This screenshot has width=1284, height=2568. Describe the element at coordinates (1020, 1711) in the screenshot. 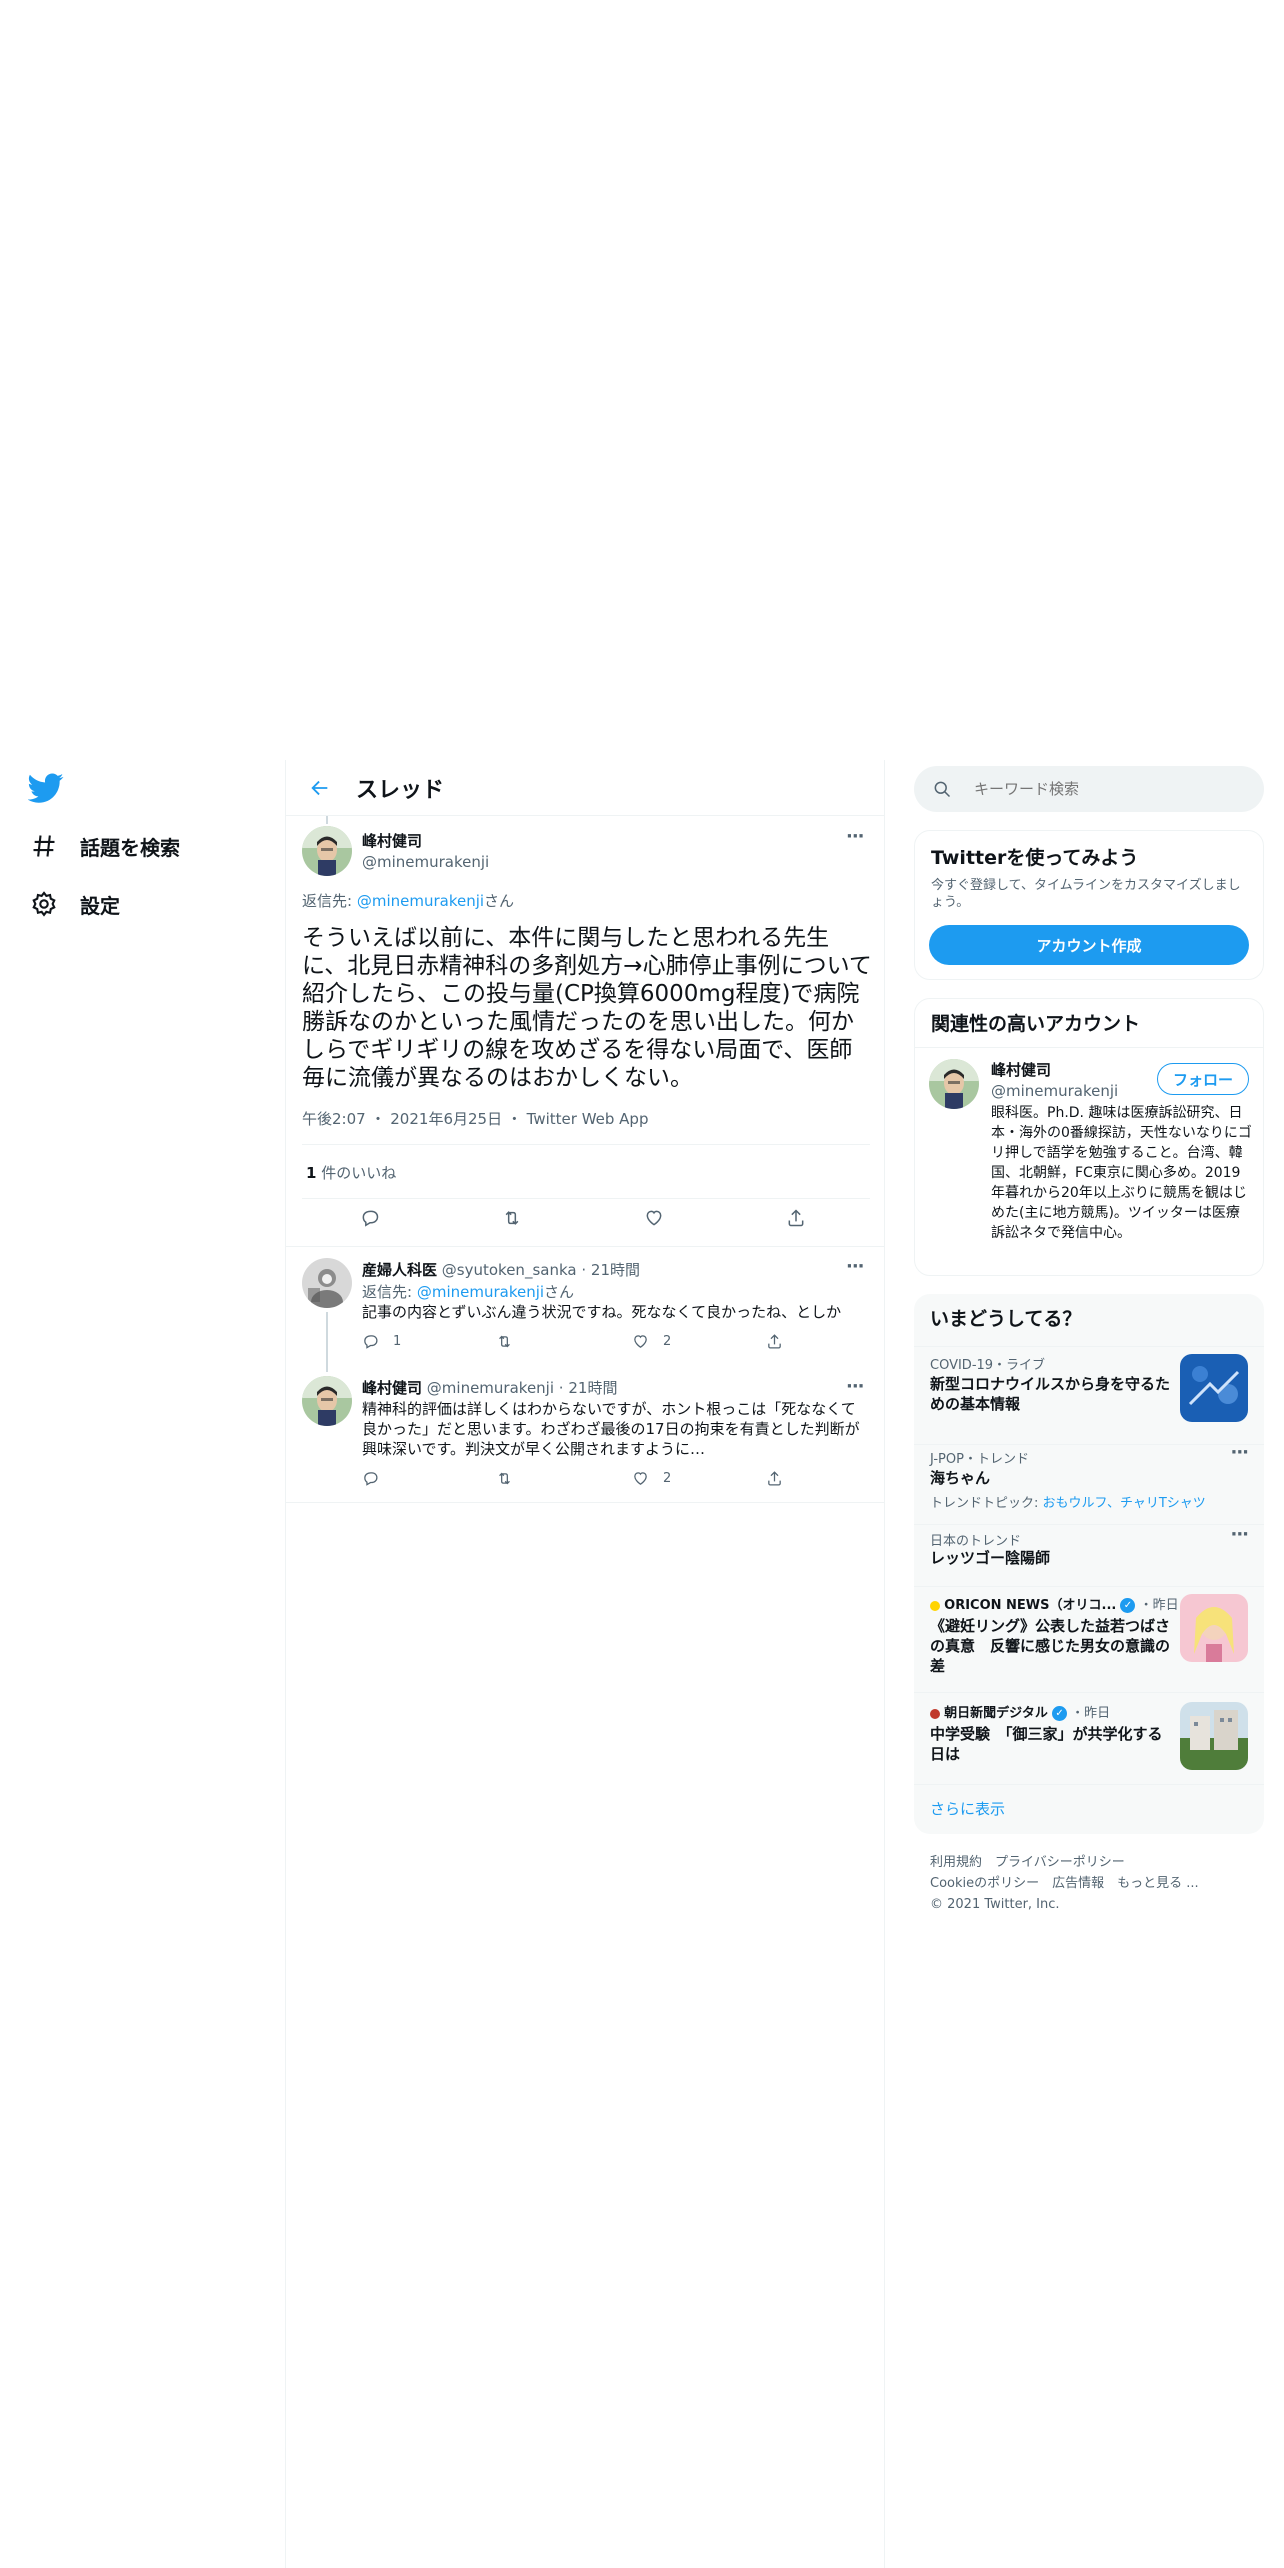

I see `trend-source: 朝日新聞デジタル ✓ ・昨日` at that location.